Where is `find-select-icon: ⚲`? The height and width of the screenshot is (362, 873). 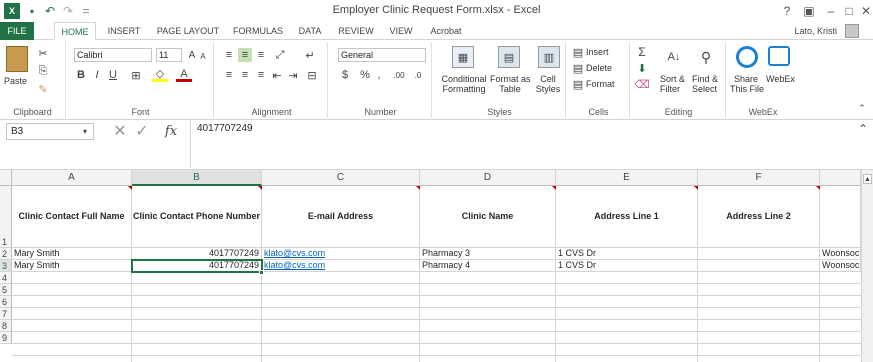
find-select-icon: ⚲ is located at coordinates (706, 57).